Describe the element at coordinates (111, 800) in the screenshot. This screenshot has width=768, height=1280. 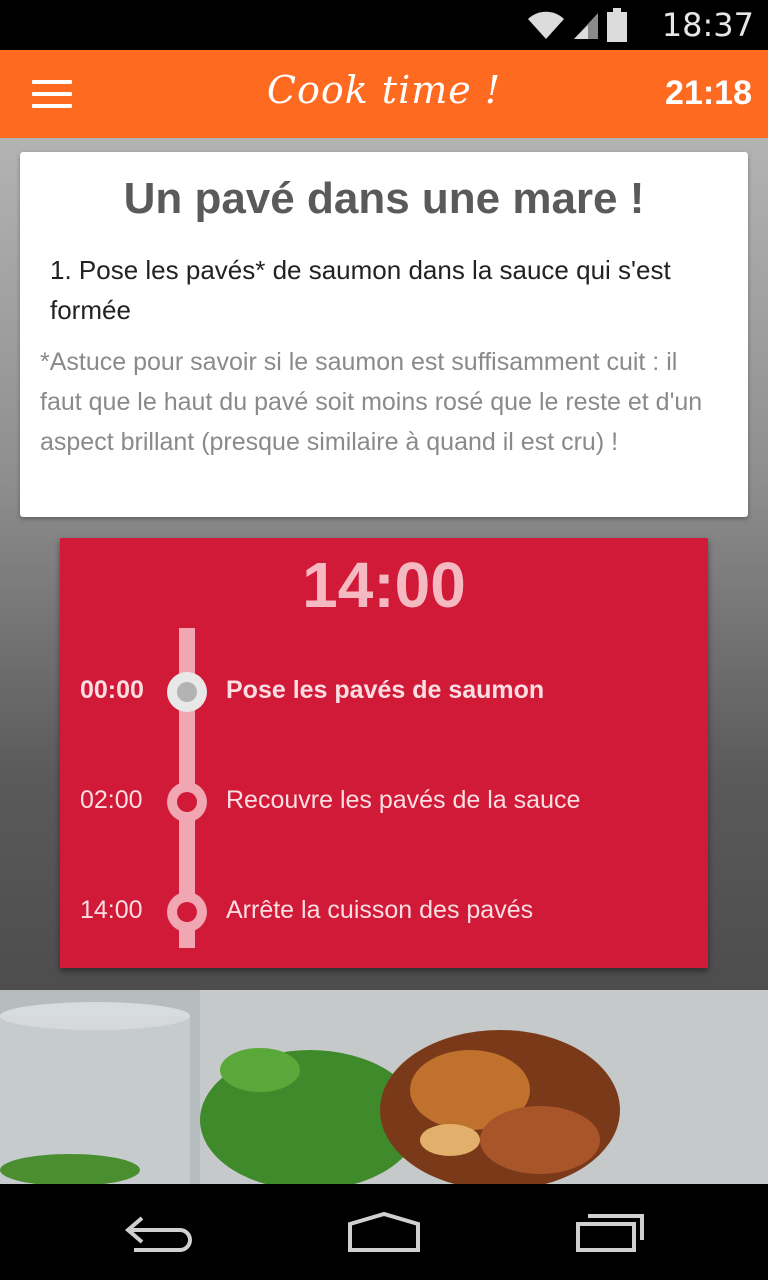
I see `timeline-step-time: 02:00` at that location.